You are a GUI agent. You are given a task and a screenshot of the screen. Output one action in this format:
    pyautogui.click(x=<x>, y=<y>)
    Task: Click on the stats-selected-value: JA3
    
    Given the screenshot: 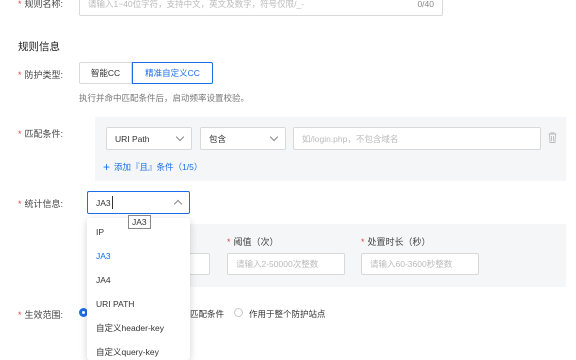 What is the action you would take?
    pyautogui.click(x=103, y=202)
    